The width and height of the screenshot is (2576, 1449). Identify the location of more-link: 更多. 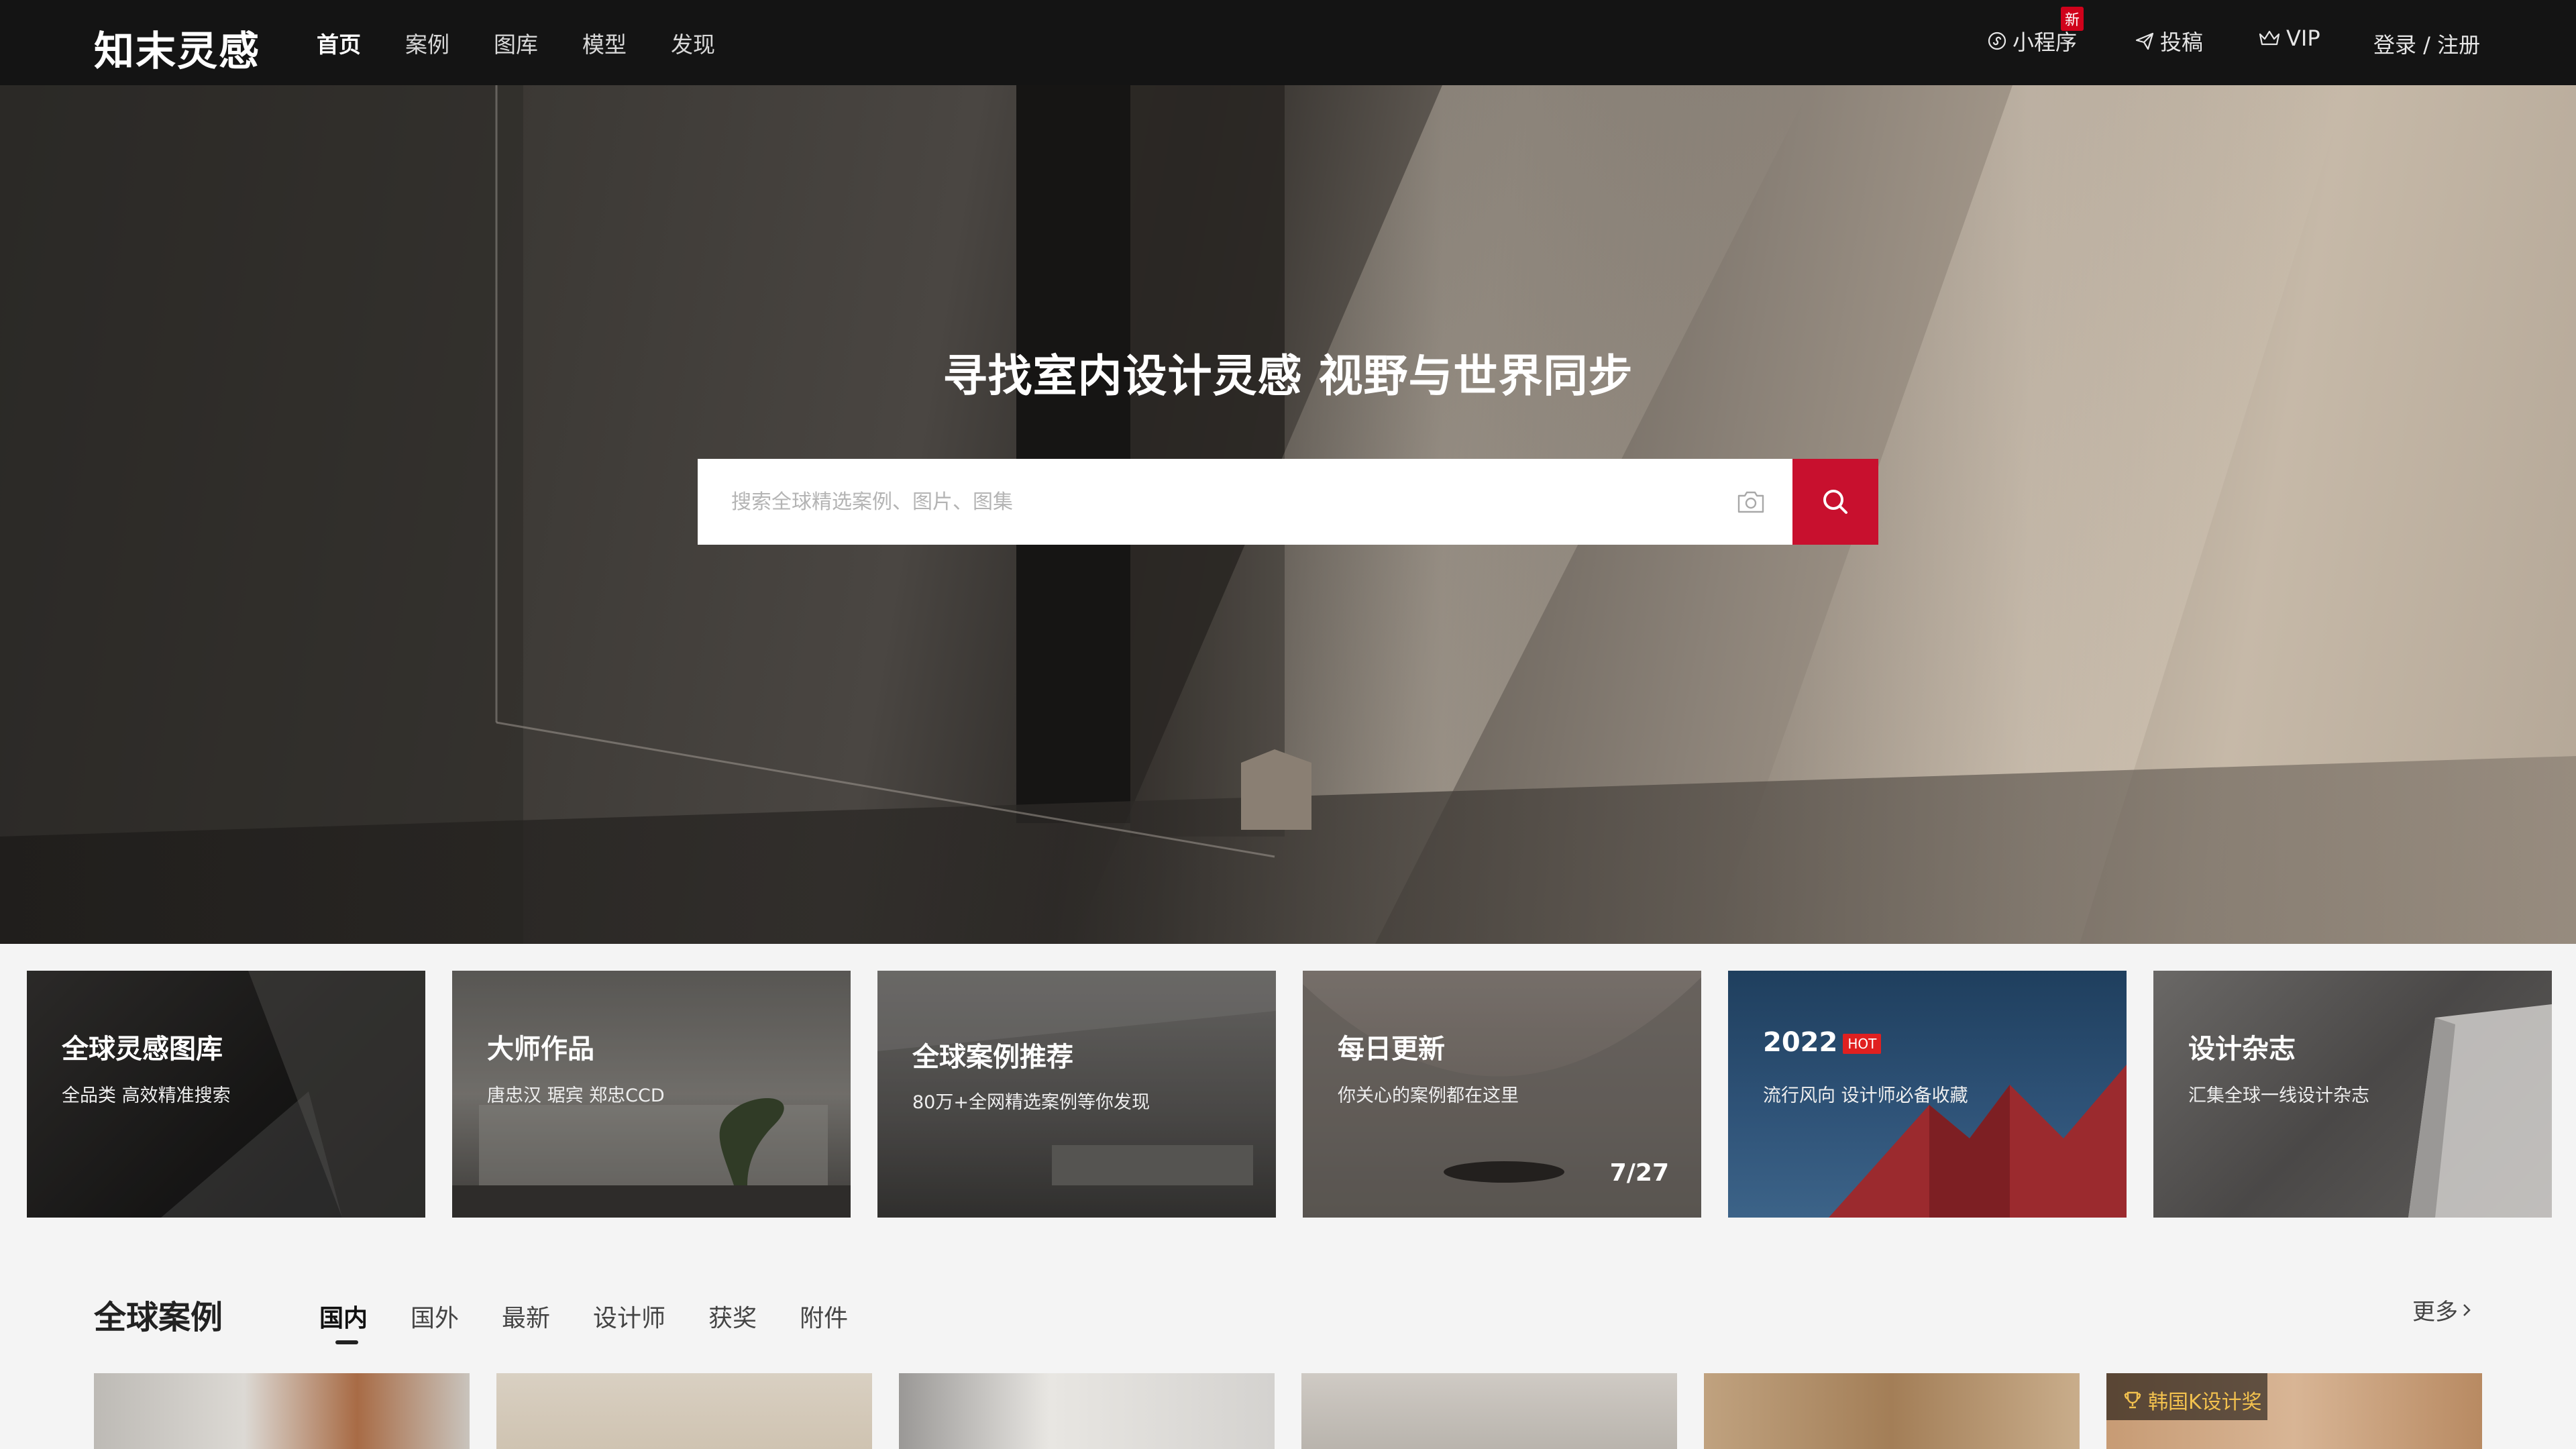
(2443, 1309).